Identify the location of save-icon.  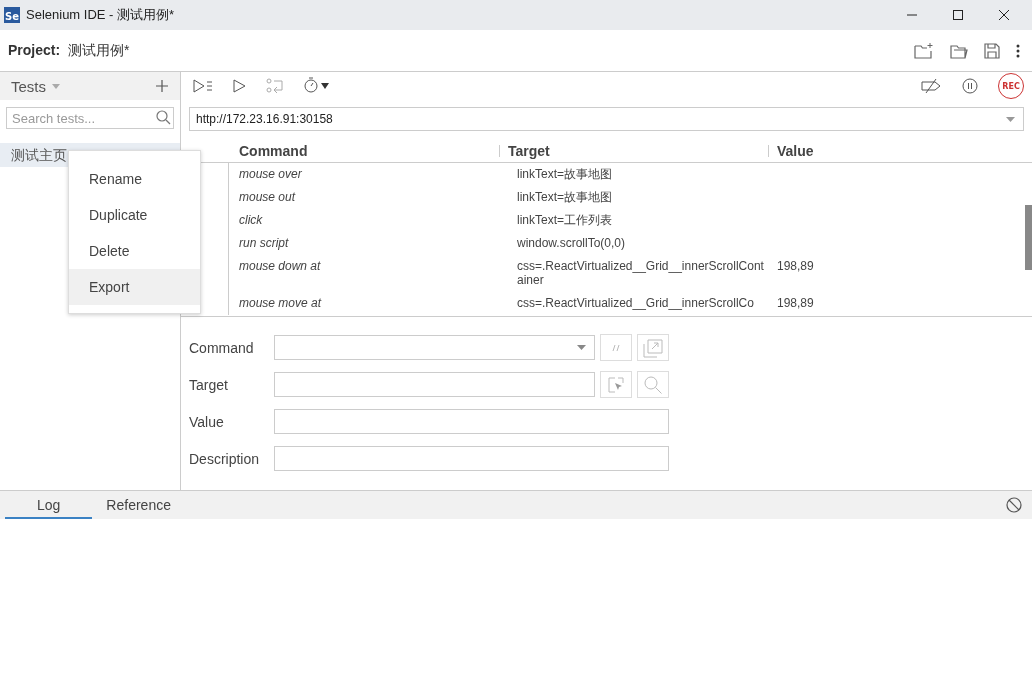
(992, 50).